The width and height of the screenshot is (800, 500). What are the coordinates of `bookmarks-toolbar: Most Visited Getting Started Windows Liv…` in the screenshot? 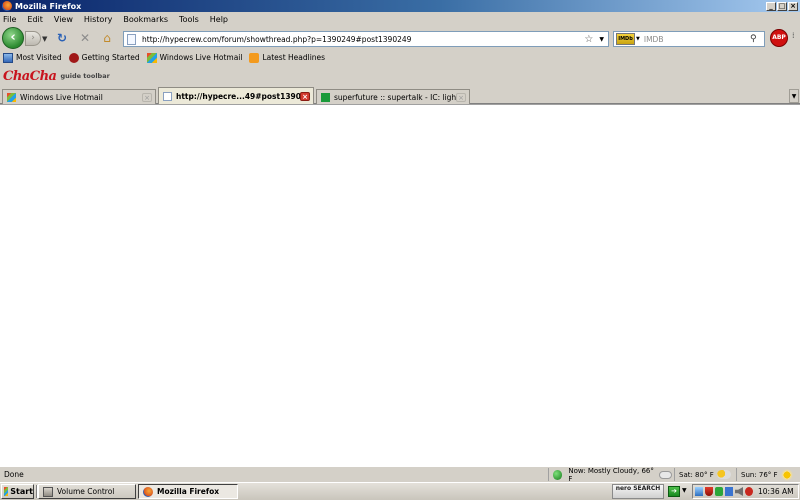 It's located at (400, 57).